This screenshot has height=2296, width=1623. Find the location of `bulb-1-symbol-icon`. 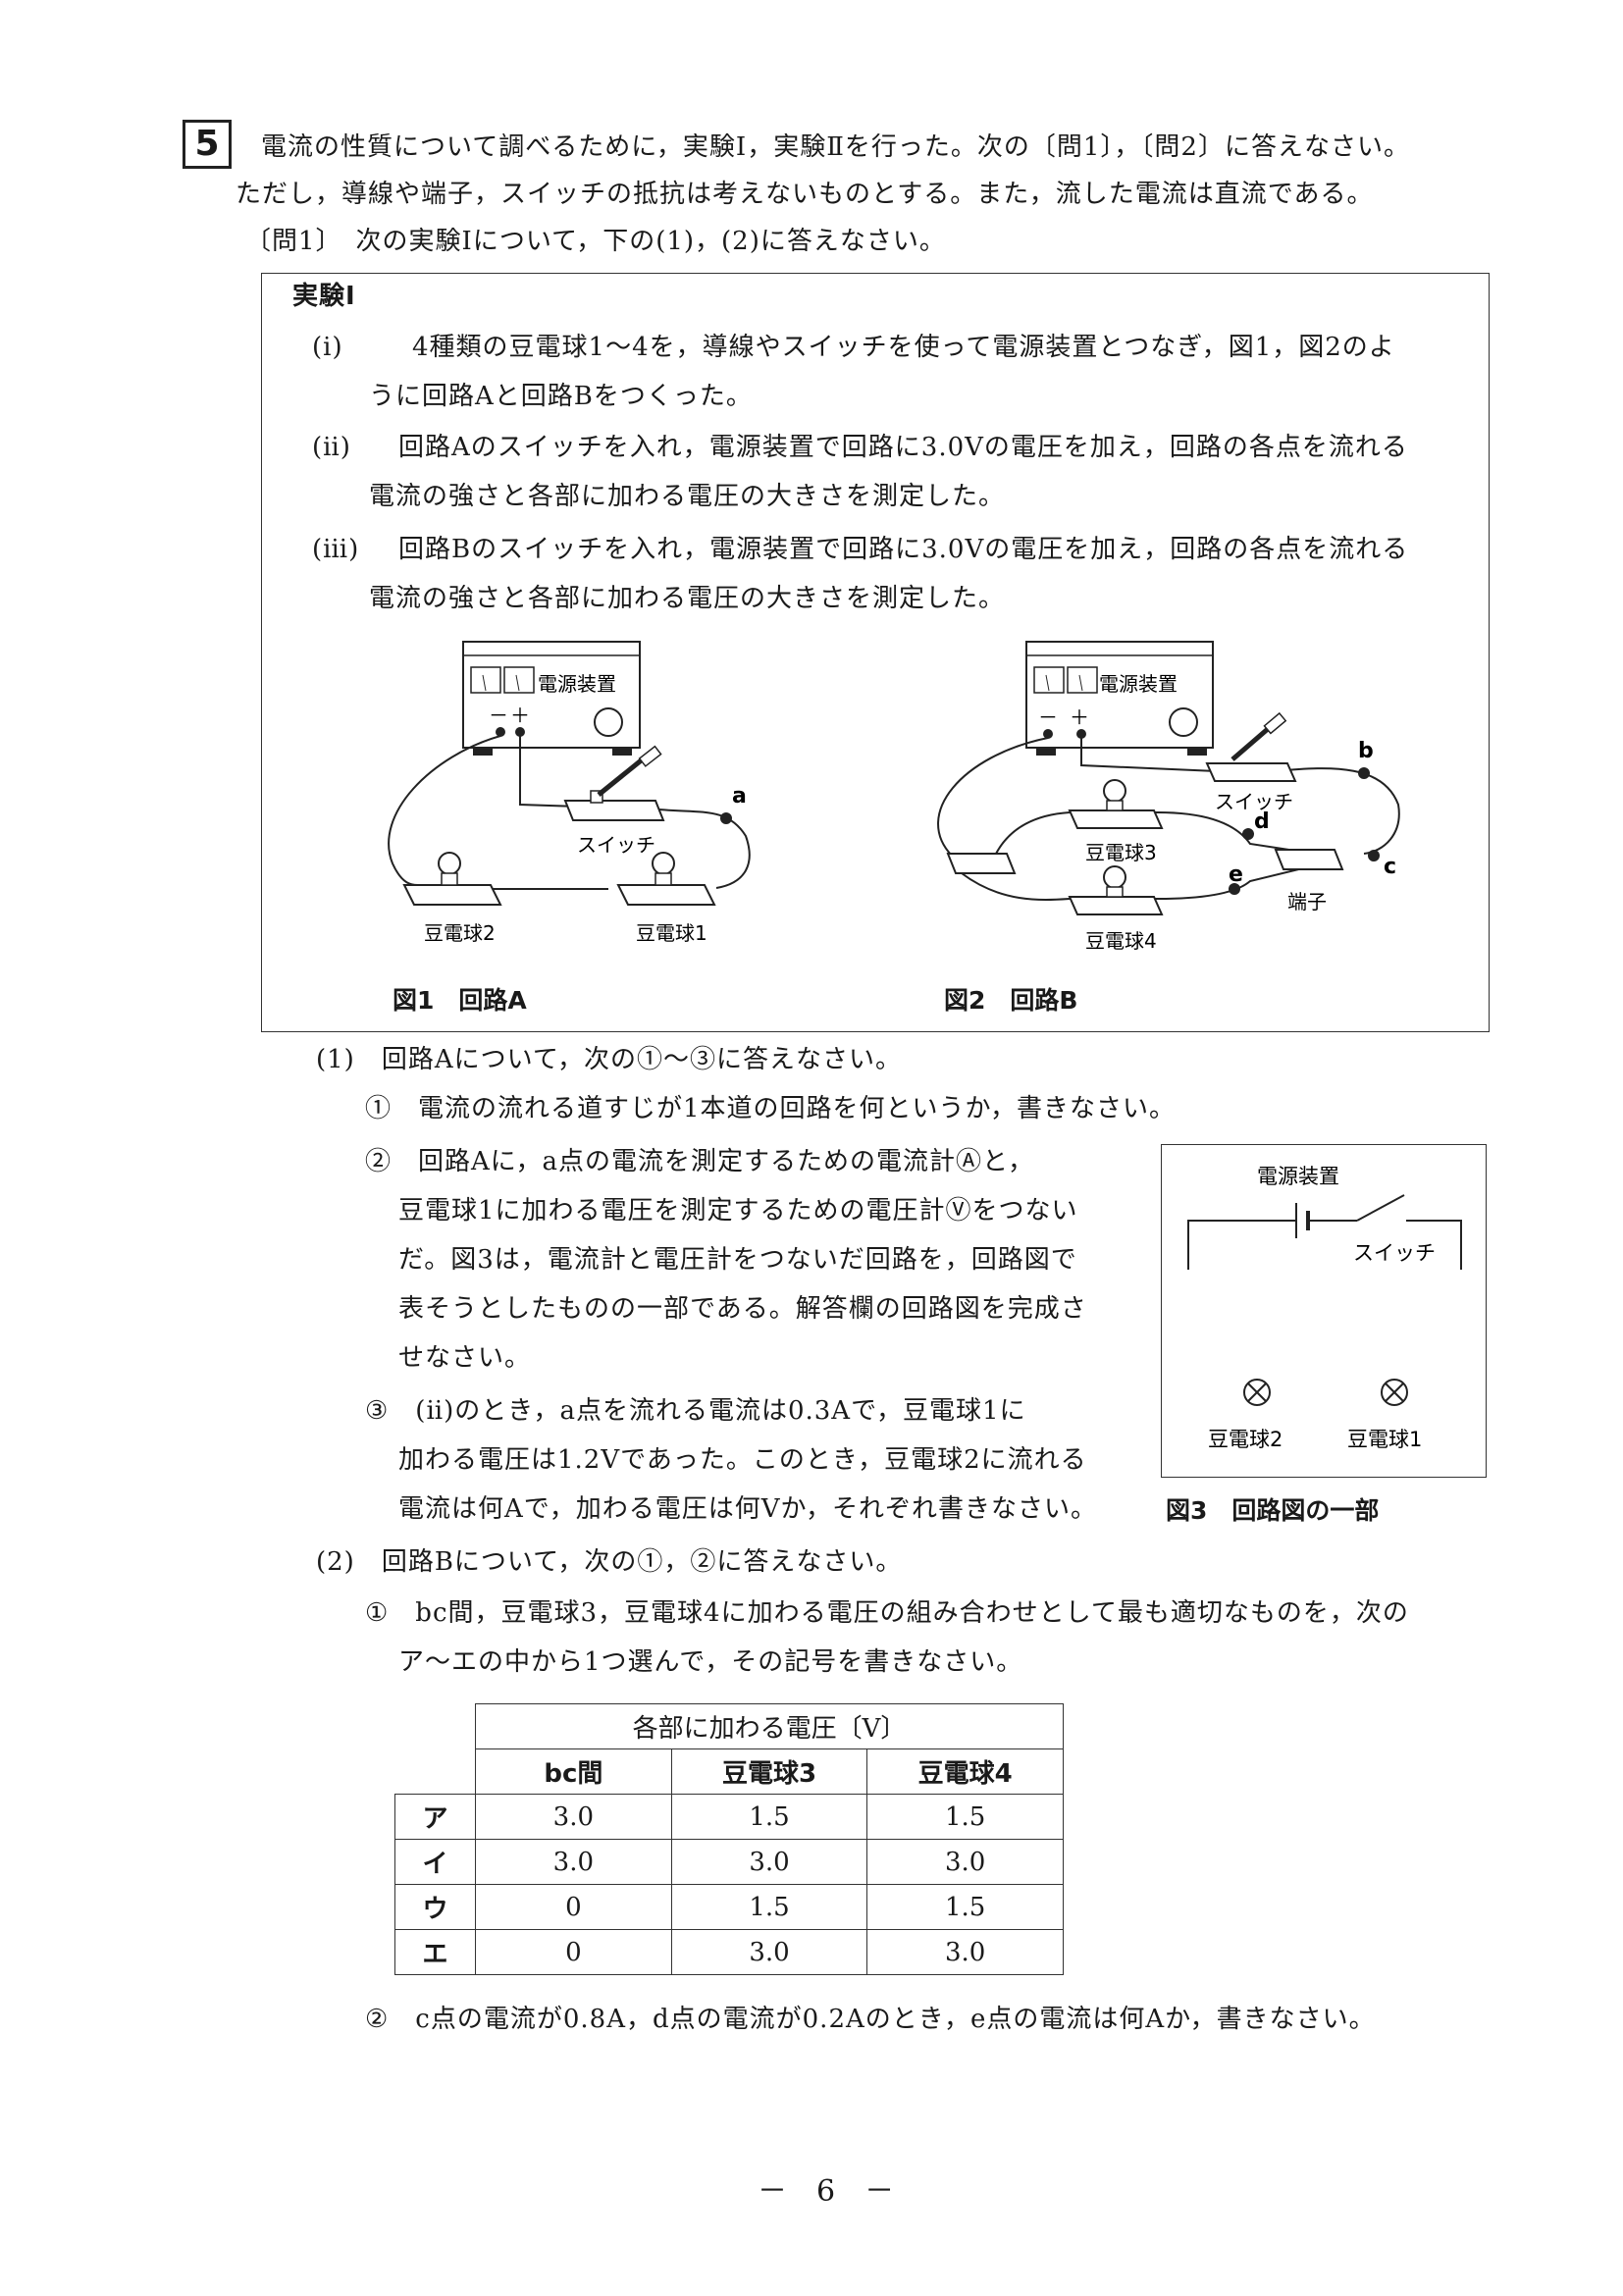

bulb-1-symbol-icon is located at coordinates (1394, 1392).